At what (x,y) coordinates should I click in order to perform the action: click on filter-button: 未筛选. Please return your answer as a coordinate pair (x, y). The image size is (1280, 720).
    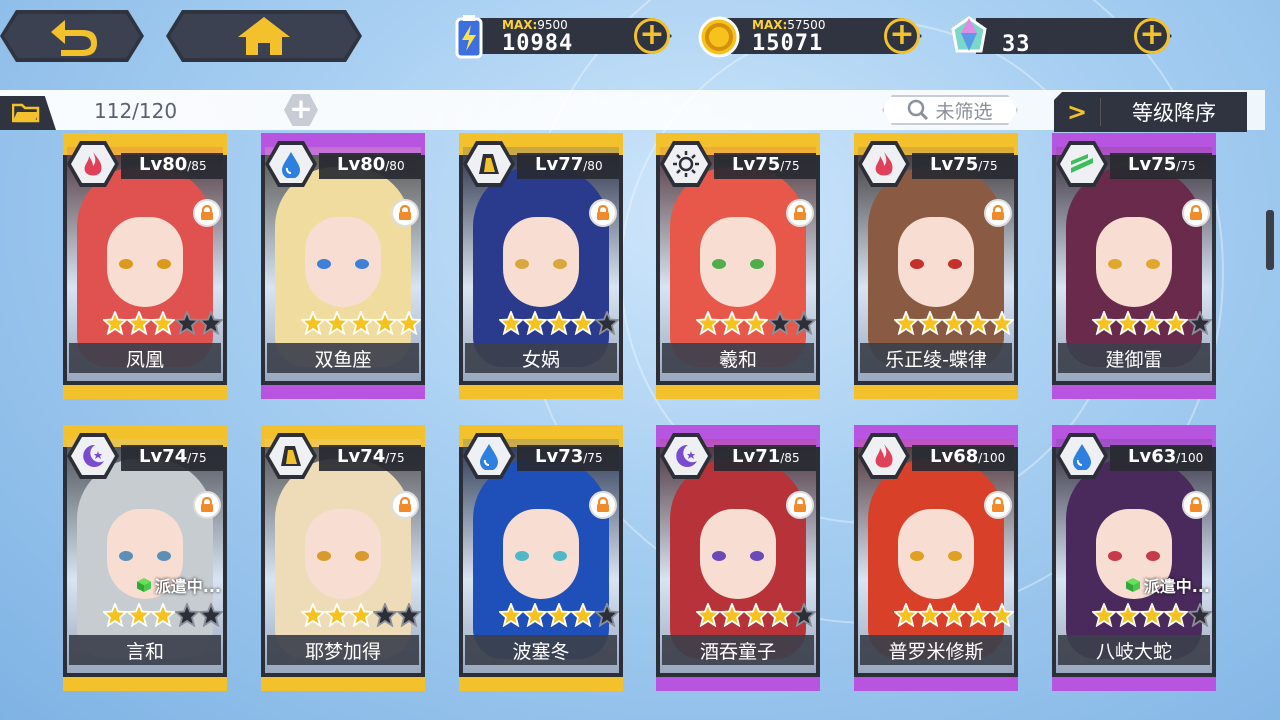
    Looking at the image, I should click on (950, 110).